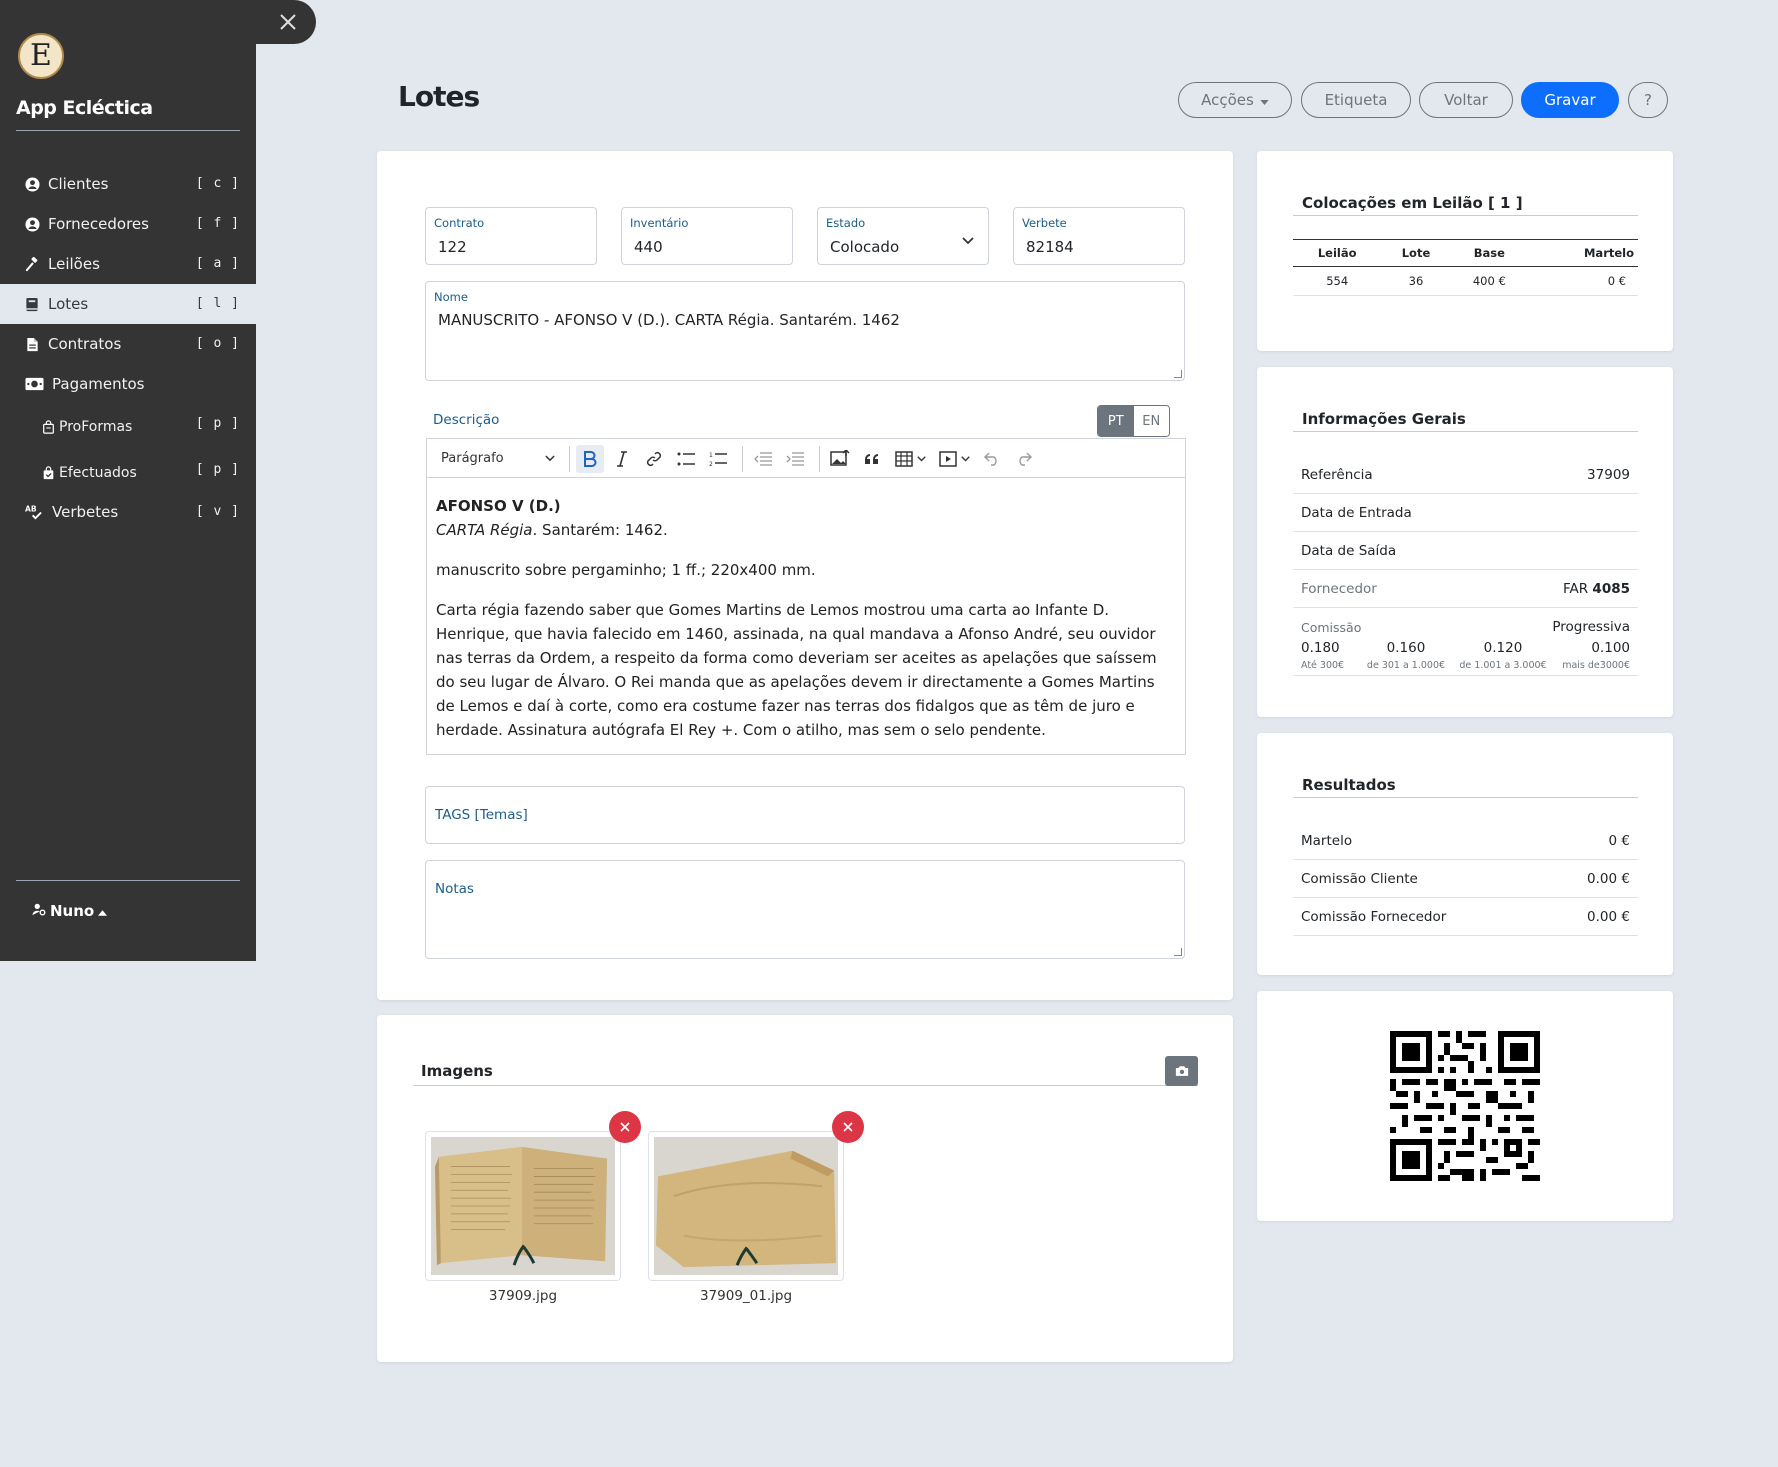 This screenshot has height=1467, width=1778. I want to click on column-header: Leilão, so click(1337, 253).